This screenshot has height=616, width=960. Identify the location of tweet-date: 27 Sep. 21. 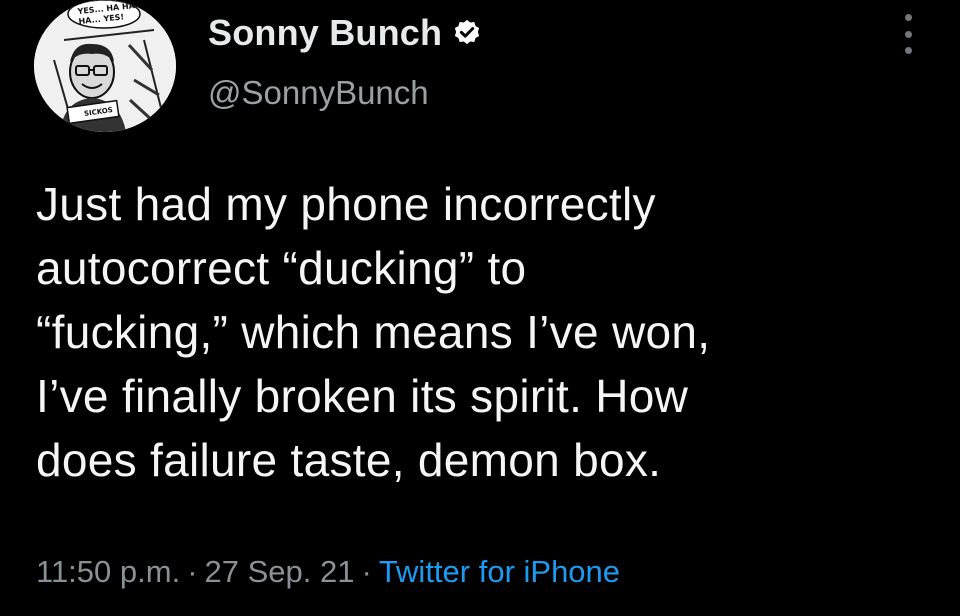
(280, 571).